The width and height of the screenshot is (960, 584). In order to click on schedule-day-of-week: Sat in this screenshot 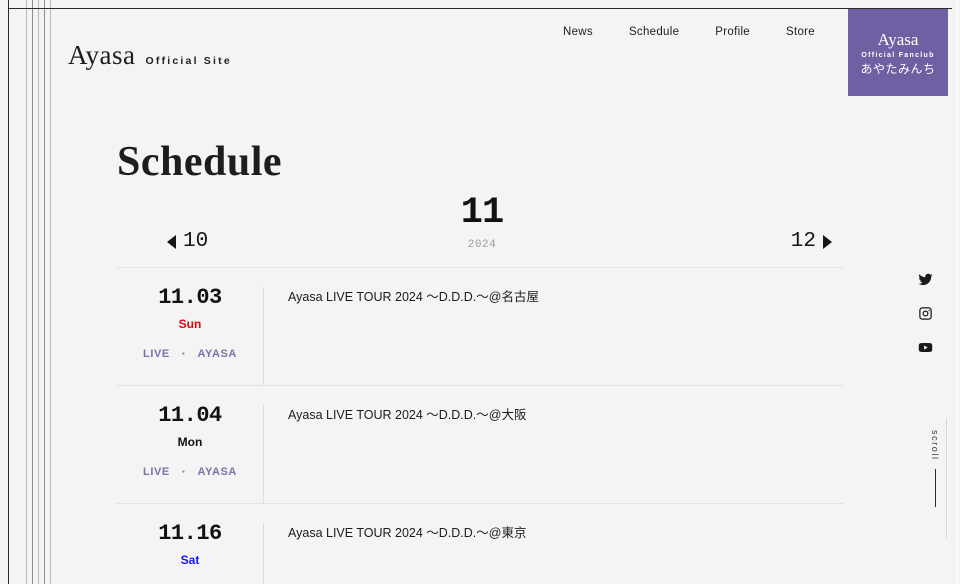, I will do `click(190, 560)`.